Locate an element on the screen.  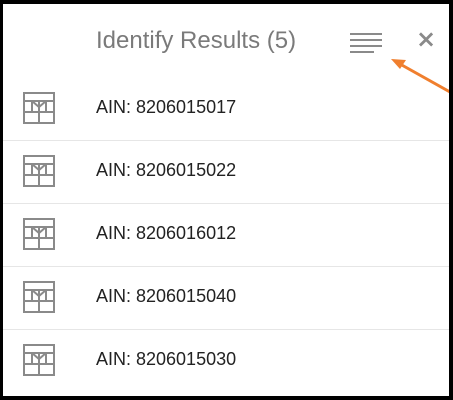
list-lines-icon is located at coordinates (366, 43).